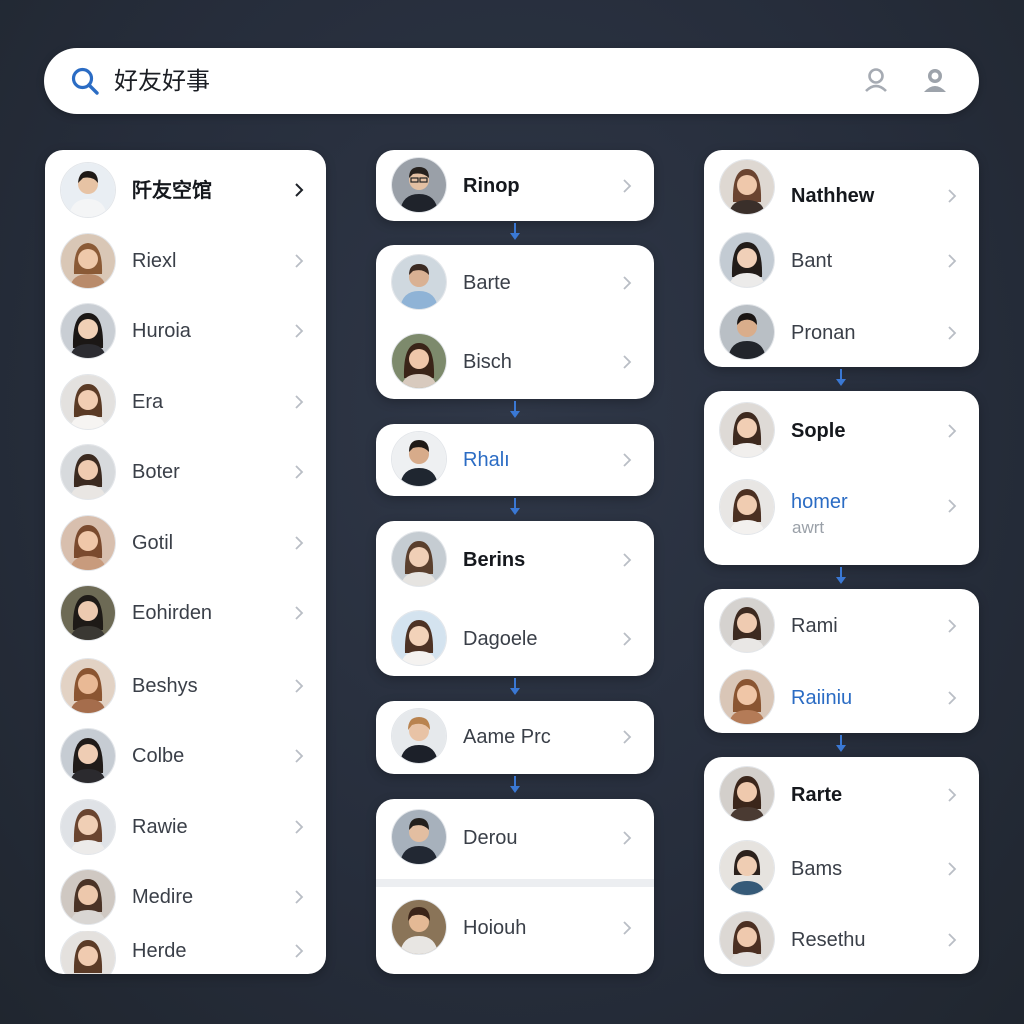 Image resolution: width=1024 pixels, height=1024 pixels. I want to click on list-item: 阡友空馆, so click(185, 190).